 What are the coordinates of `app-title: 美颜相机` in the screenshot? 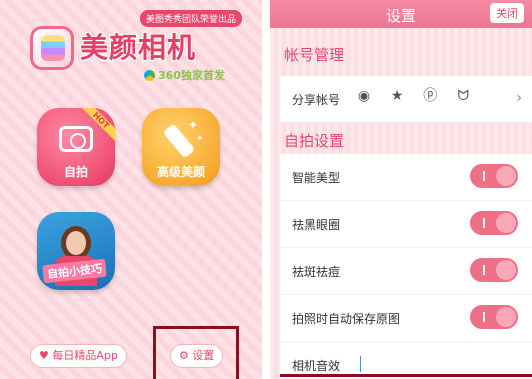 It's located at (138, 47).